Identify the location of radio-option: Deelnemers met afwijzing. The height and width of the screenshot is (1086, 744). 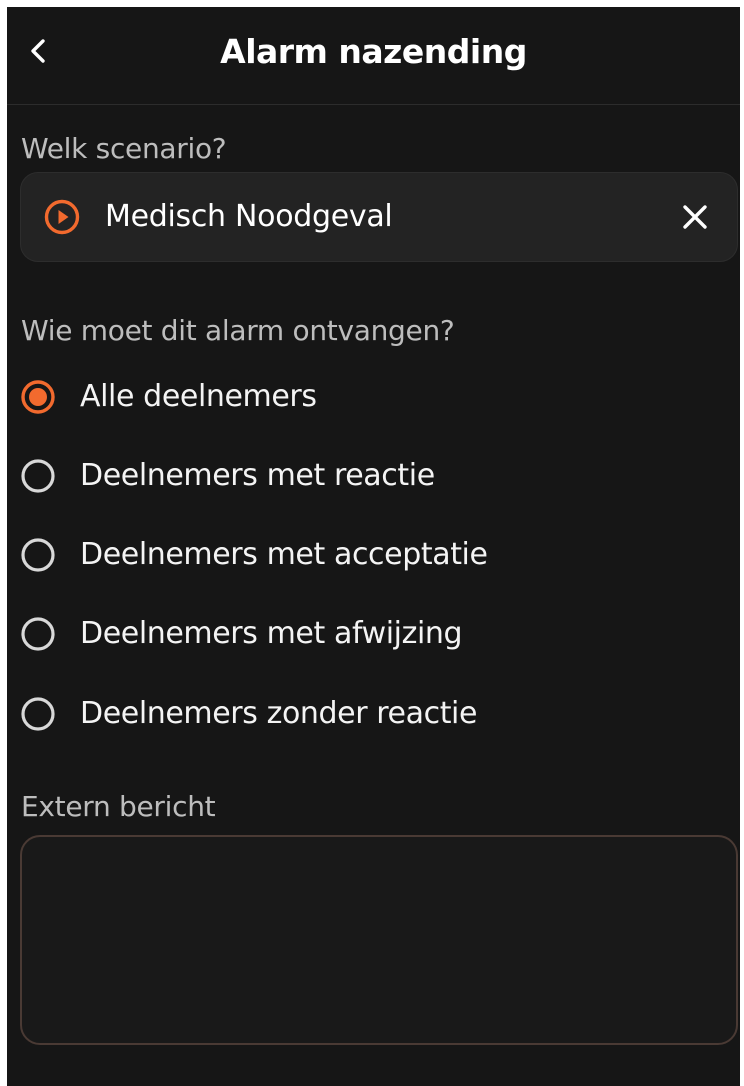
(370, 634).